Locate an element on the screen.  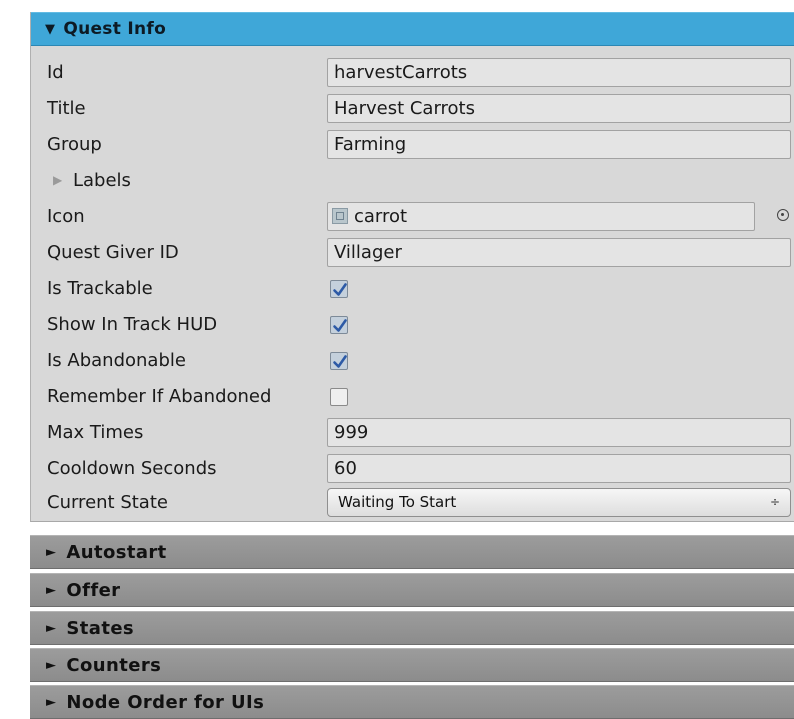
is-abandonable-checkbox is located at coordinates (339, 361).